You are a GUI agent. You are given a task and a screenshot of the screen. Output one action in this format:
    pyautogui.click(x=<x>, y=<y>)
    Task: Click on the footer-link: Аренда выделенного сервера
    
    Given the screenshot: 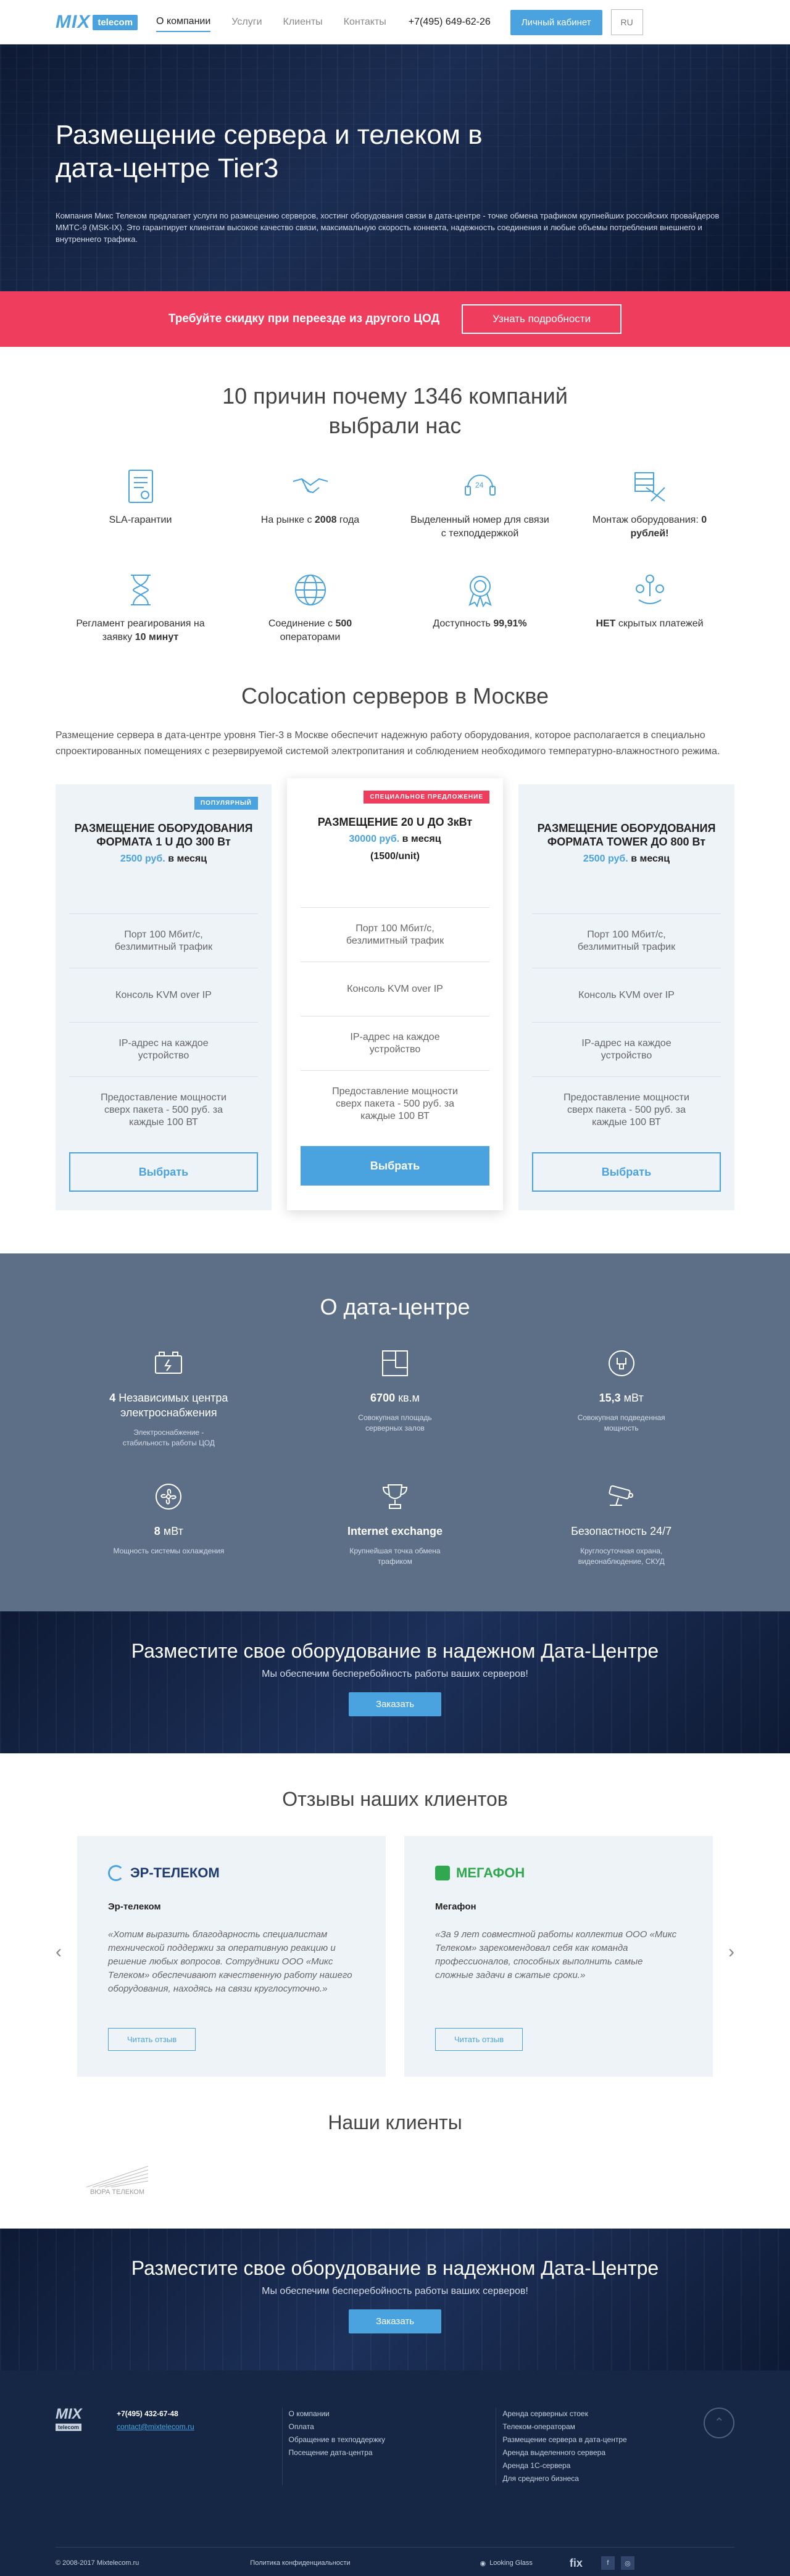 What is the action you would take?
    pyautogui.click(x=599, y=2452)
    